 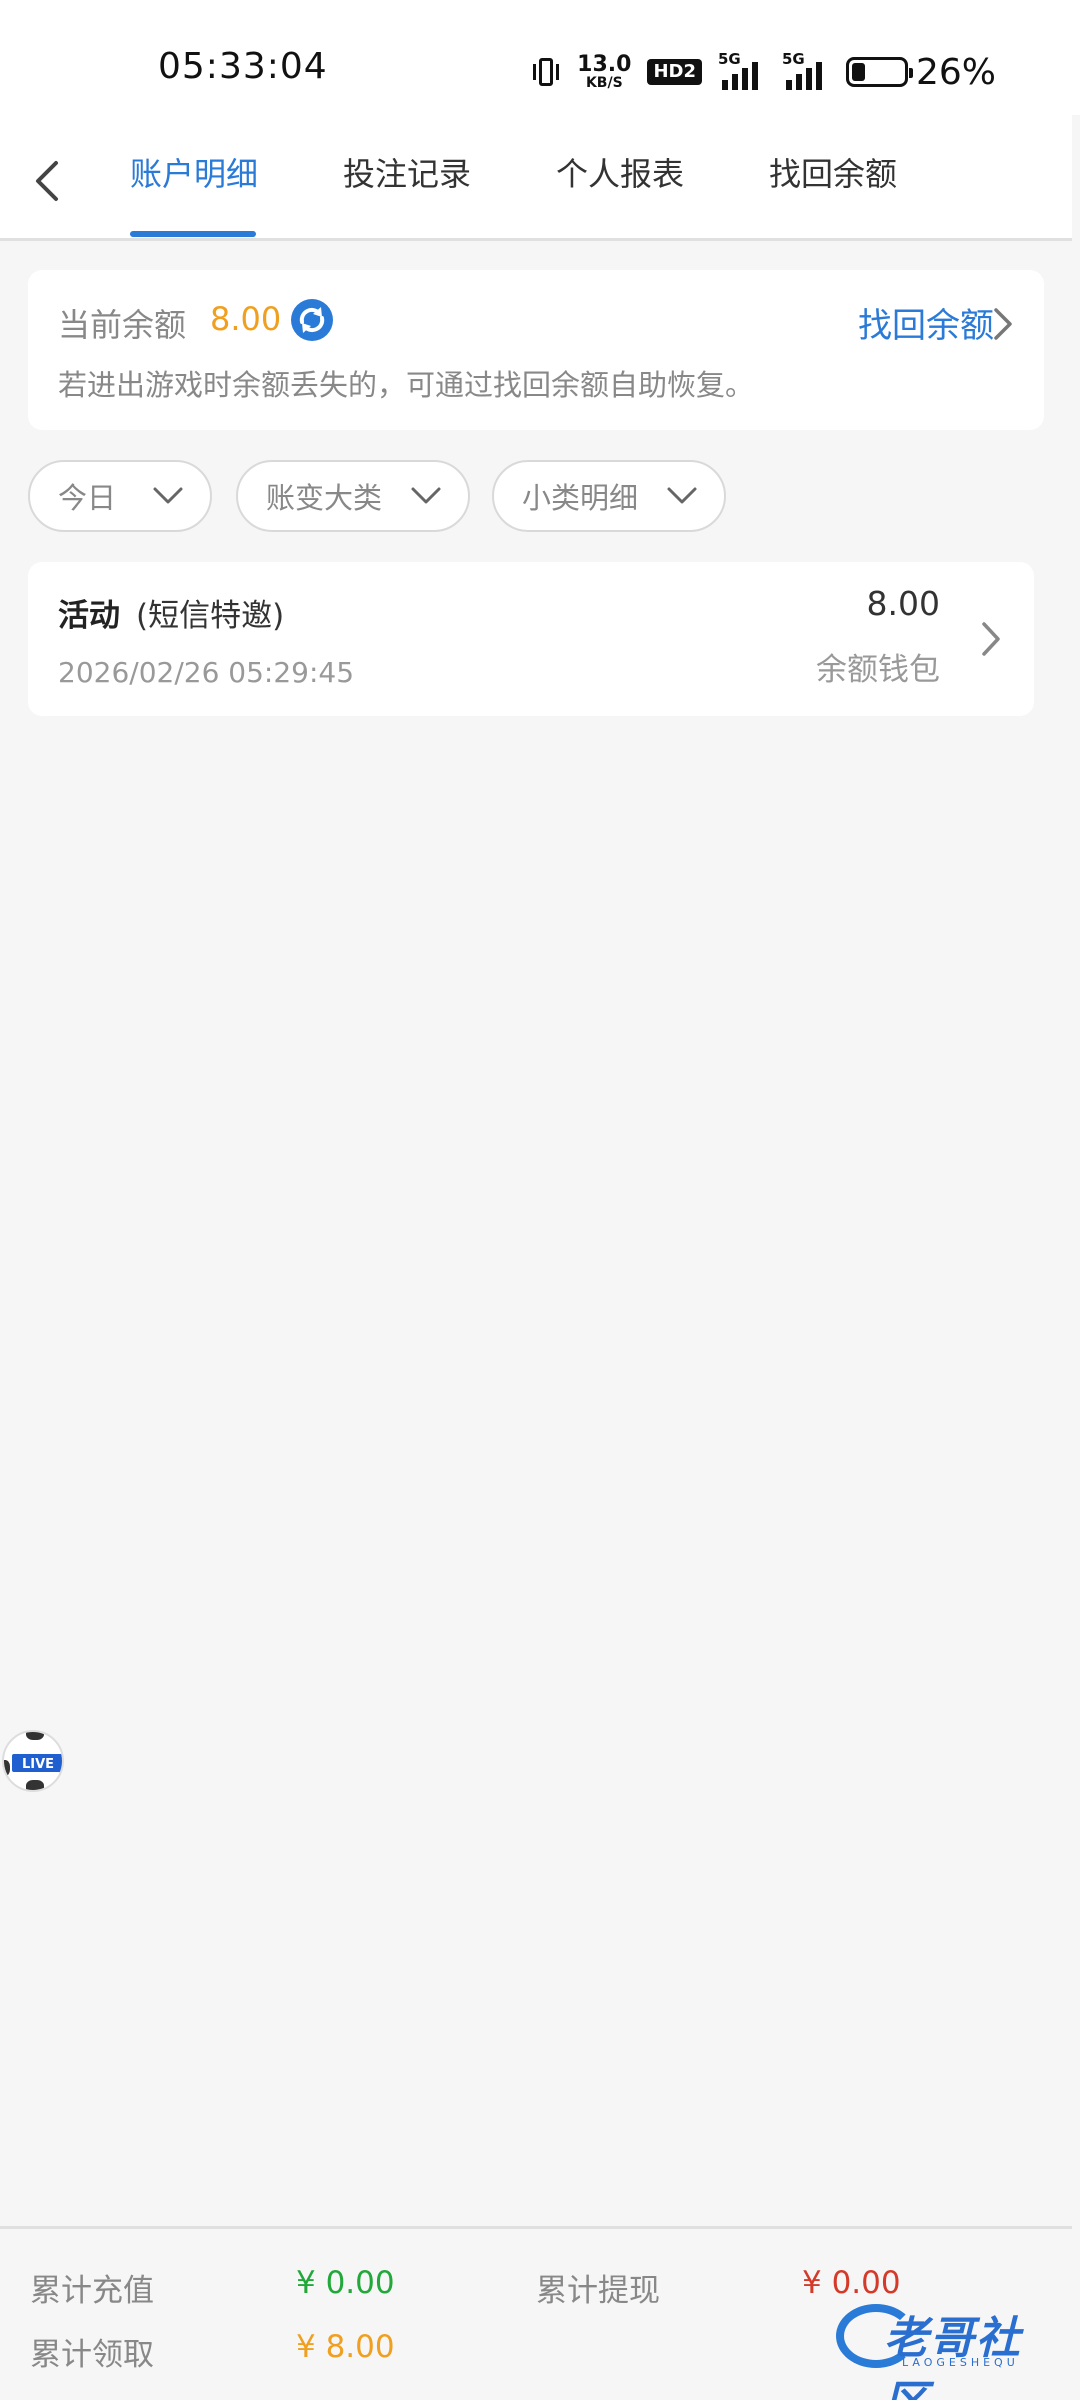 What do you see at coordinates (407, 179) in the screenshot?
I see `tab-bet-record: 投注记录` at bounding box center [407, 179].